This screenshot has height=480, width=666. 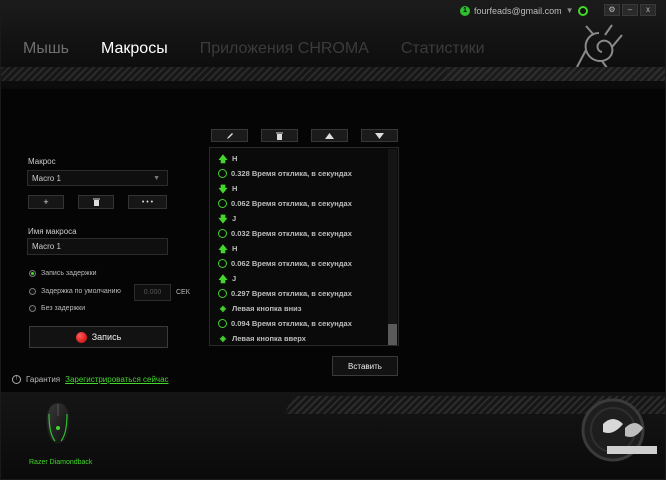 I want to click on info-icon: !, so click(x=16, y=379).